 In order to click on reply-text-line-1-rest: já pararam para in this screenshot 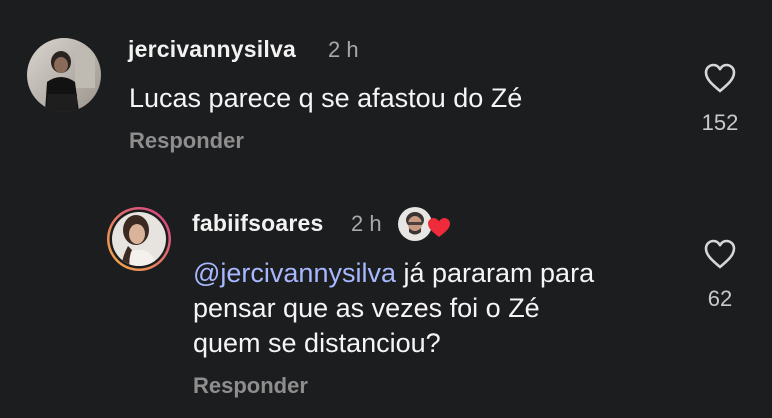, I will do `click(495, 273)`.